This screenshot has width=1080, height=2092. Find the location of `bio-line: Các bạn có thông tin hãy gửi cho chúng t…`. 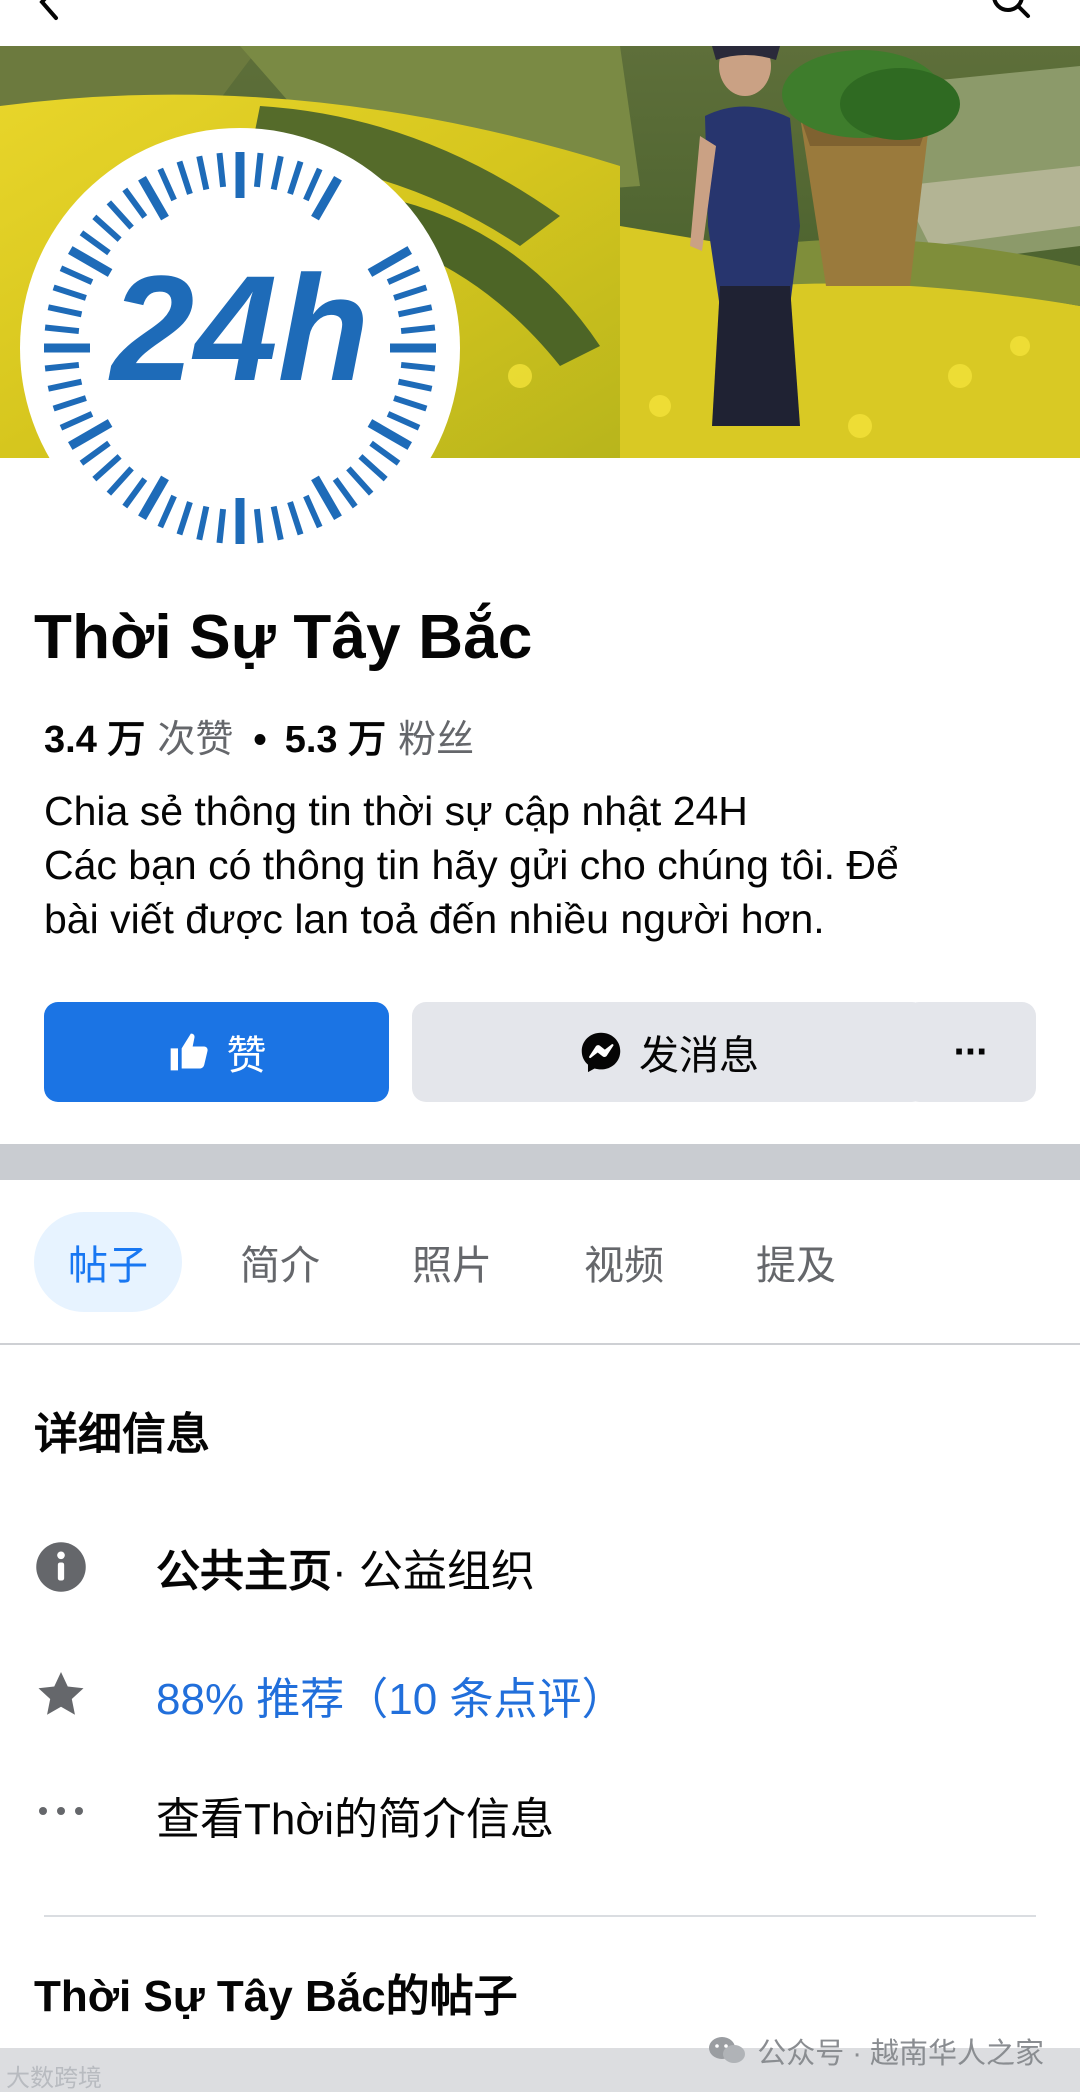

bio-line: Các bạn có thông tin hãy gửi cho chúng t… is located at coordinates (471, 865).